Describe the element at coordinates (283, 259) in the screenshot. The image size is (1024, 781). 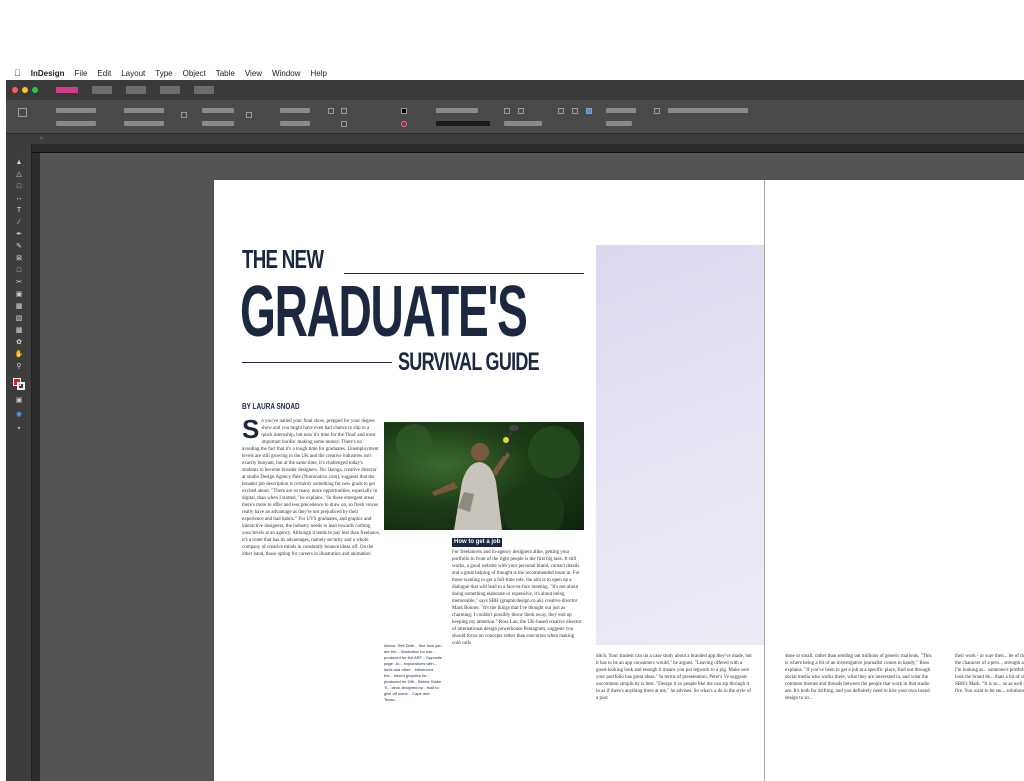
I see `headline-line-1: THE NEW` at that location.